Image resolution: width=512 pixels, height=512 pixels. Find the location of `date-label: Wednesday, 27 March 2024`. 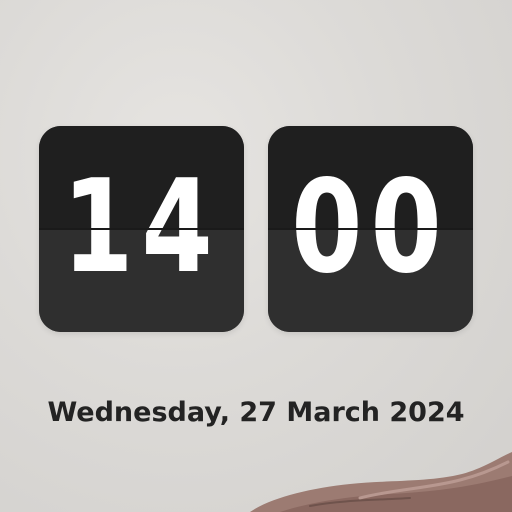

date-label: Wednesday, 27 March 2024 is located at coordinates (256, 412).